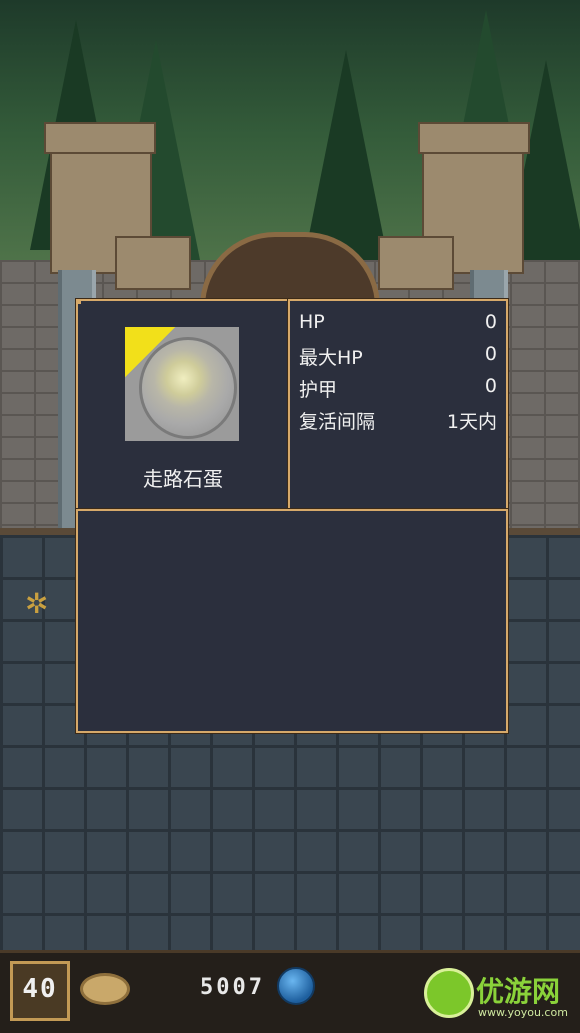 This screenshot has width=580, height=1033. What do you see at coordinates (449, 993) in the screenshot?
I see `watermark-logo-icon` at bounding box center [449, 993].